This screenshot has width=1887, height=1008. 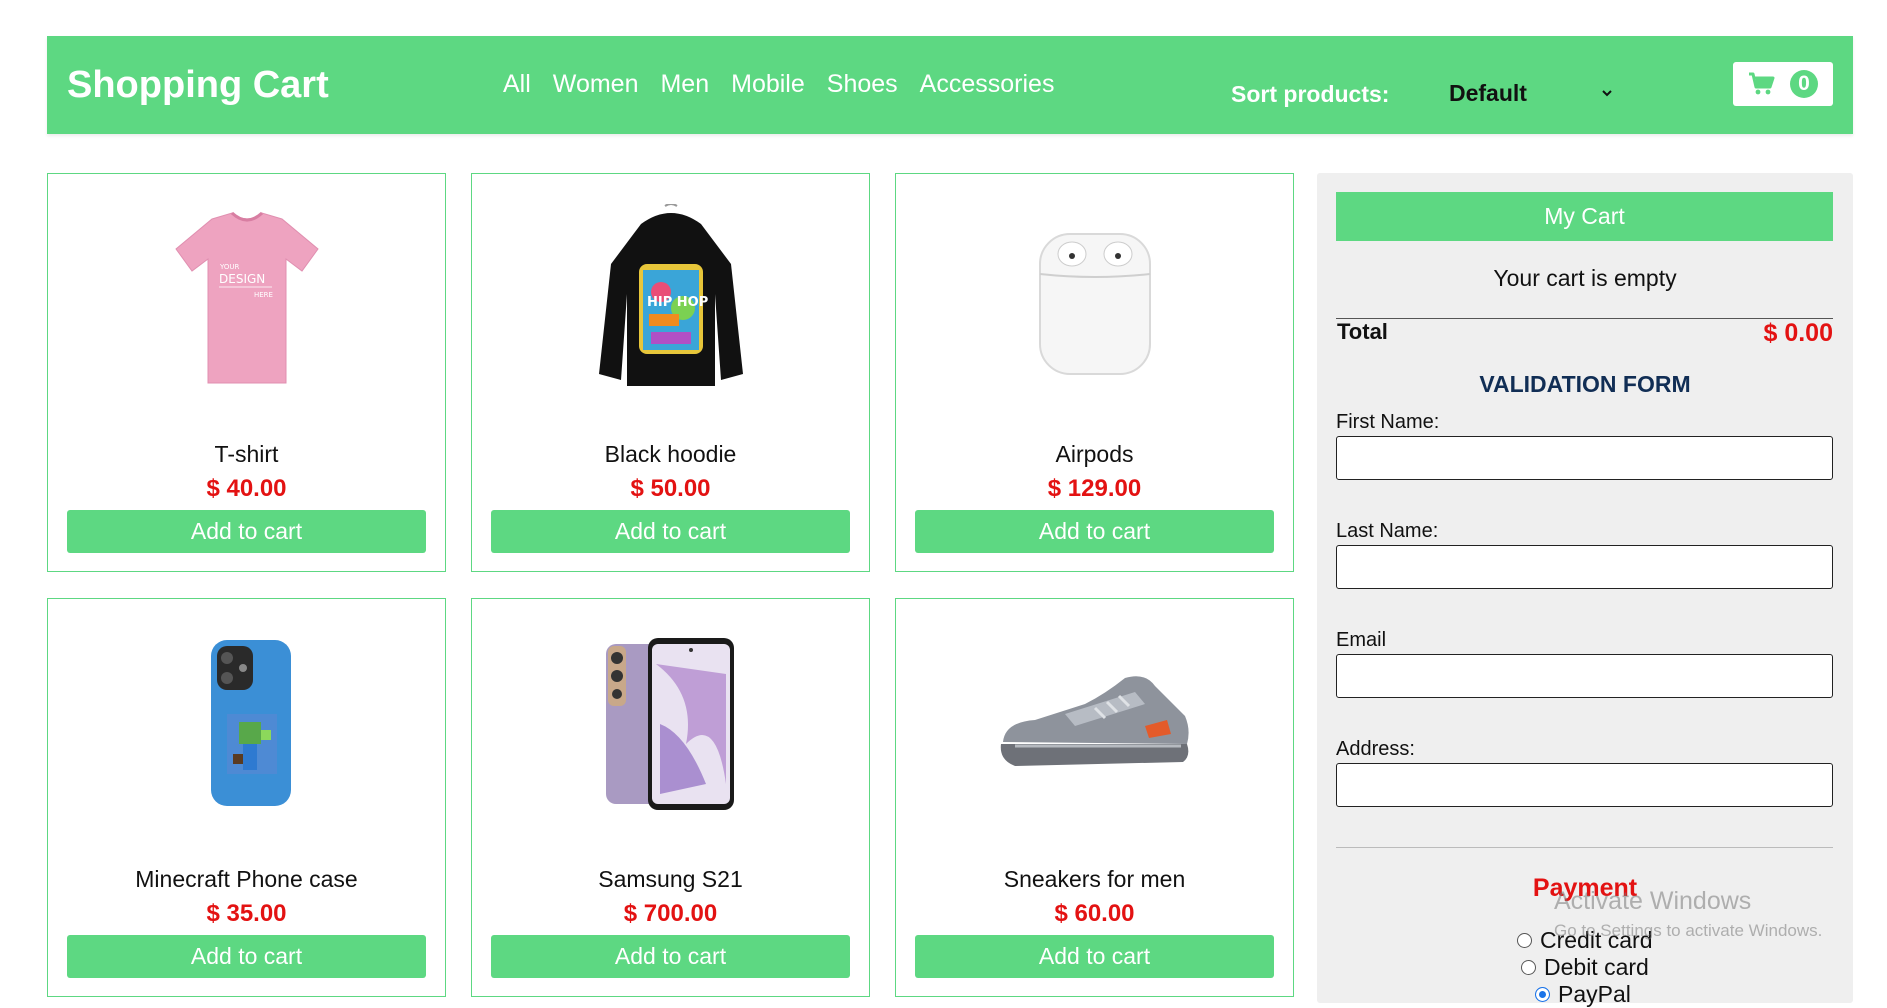 What do you see at coordinates (1094, 879) in the screenshot?
I see `product-name: Sneakers for men` at bounding box center [1094, 879].